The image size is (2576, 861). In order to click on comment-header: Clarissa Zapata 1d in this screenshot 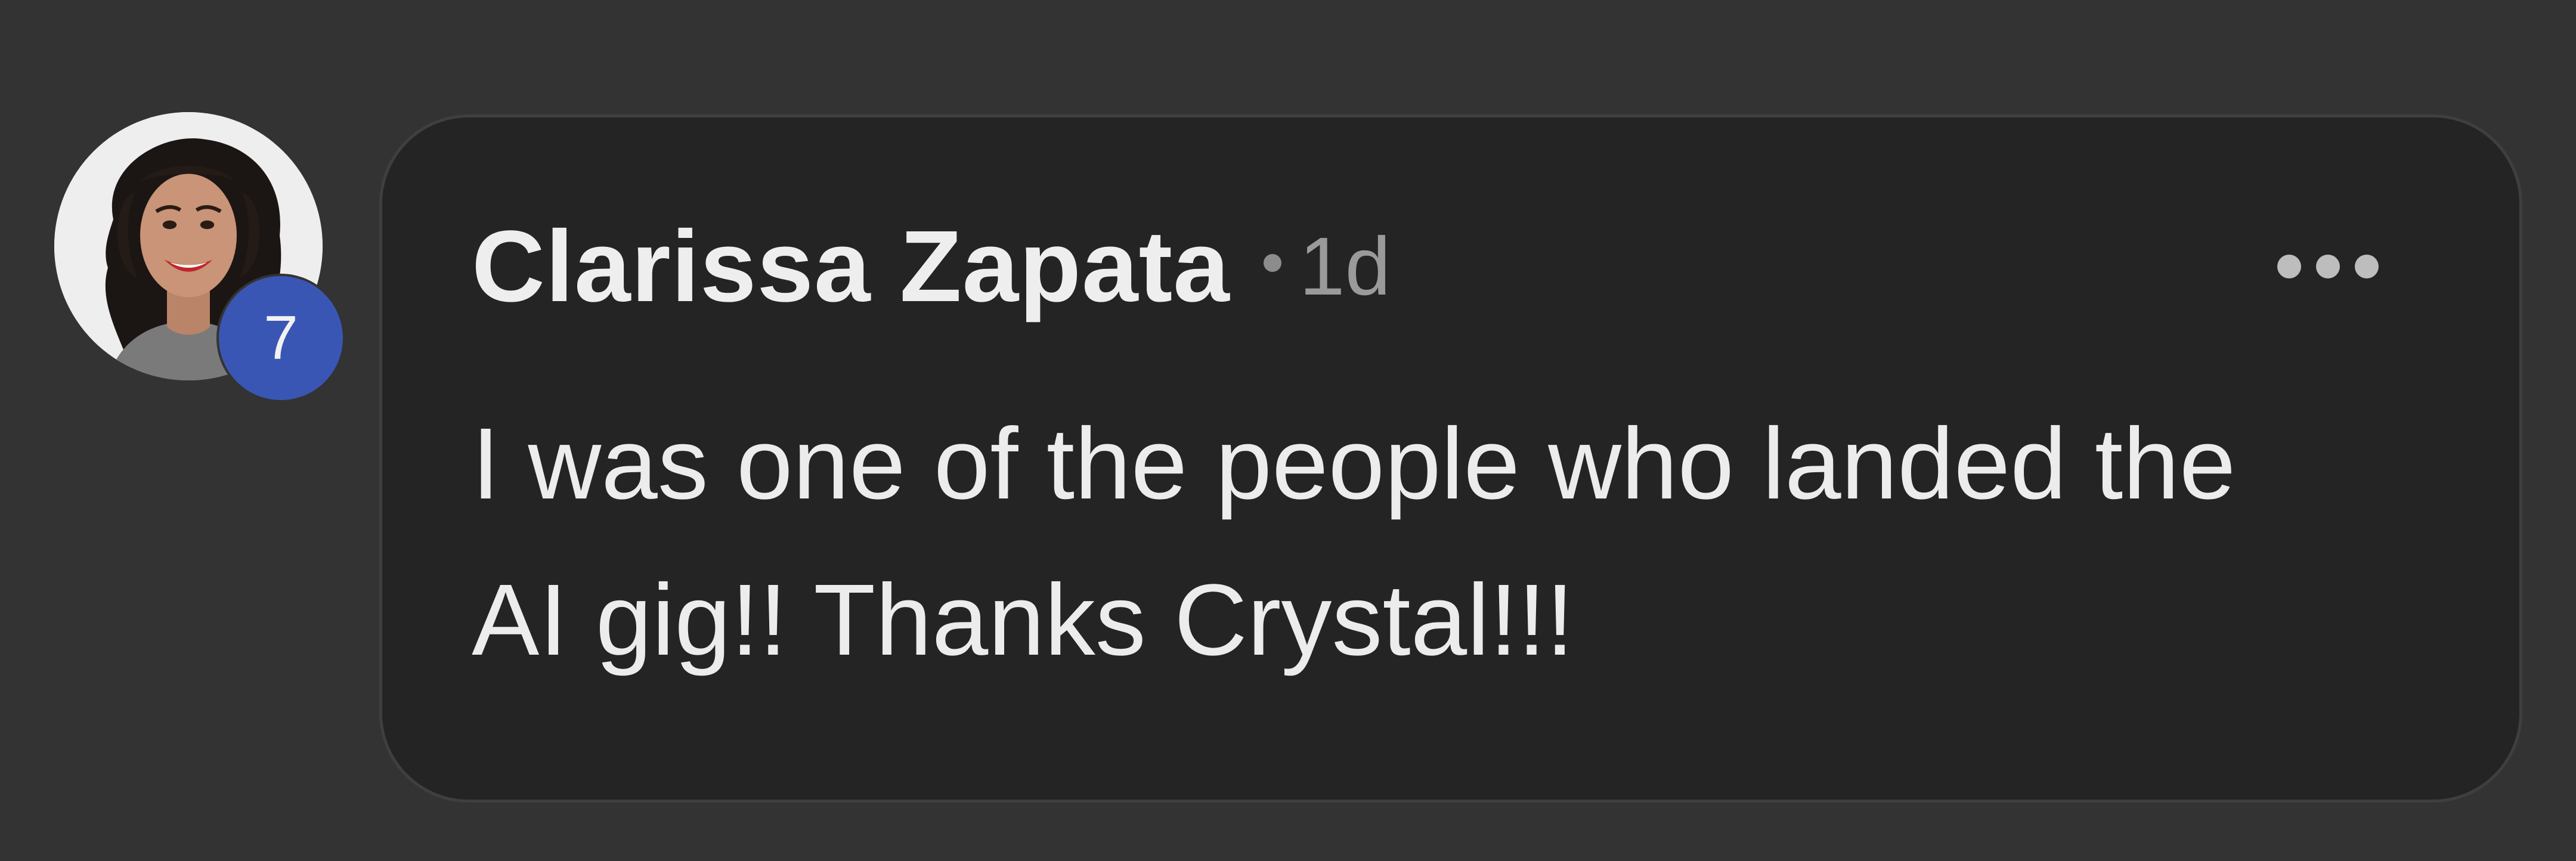, I will do `click(931, 266)`.